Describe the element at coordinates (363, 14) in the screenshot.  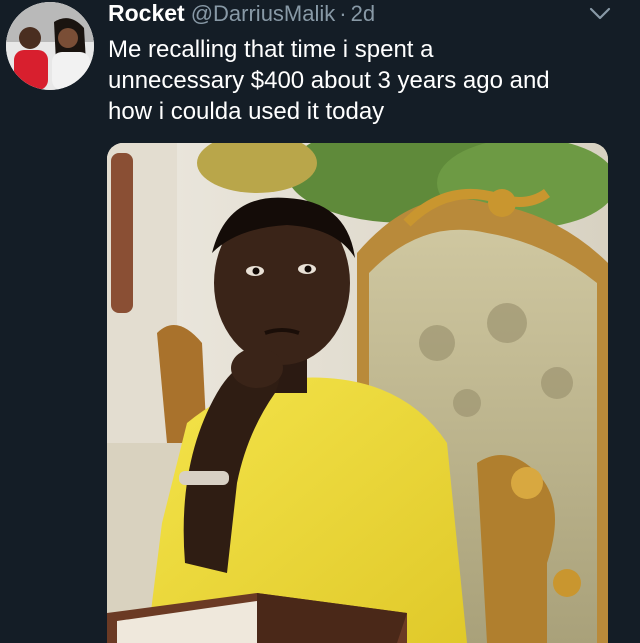
I see `tweet-timestamp: 2d` at that location.